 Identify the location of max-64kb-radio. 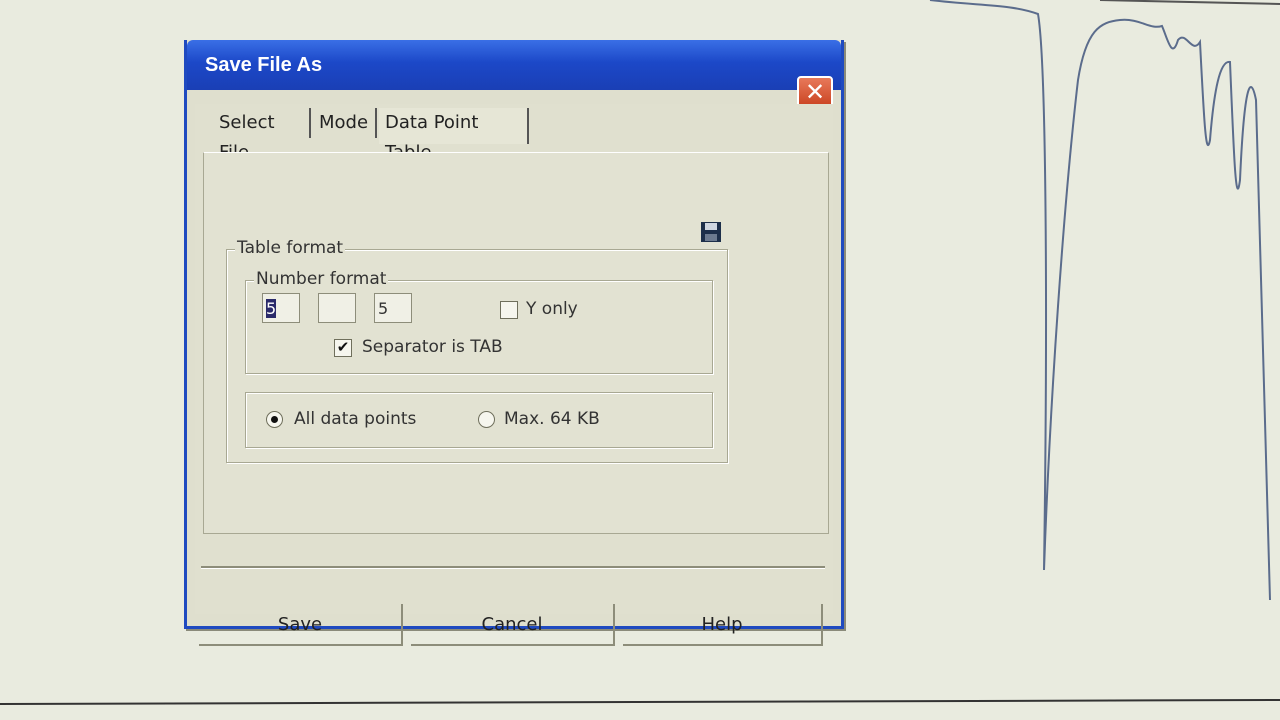
(486, 419).